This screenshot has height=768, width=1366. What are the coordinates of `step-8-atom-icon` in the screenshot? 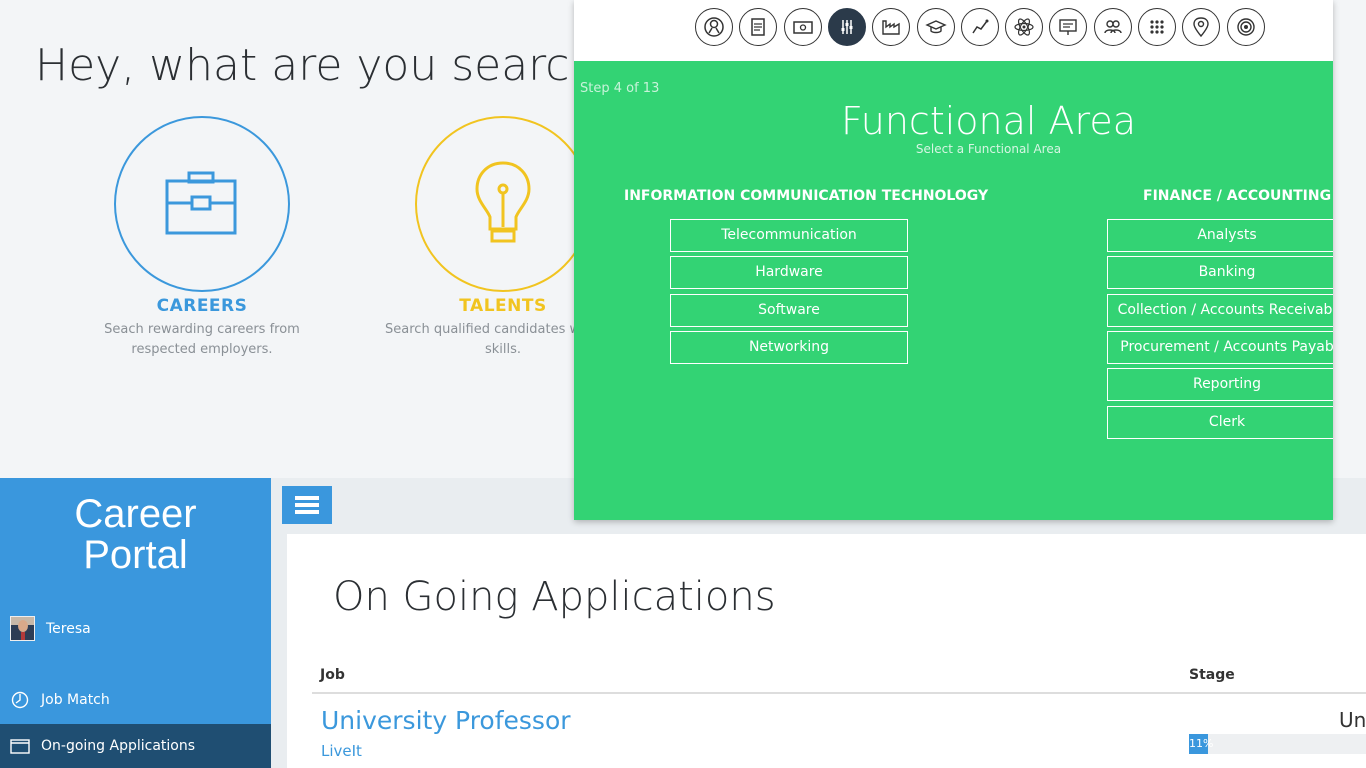 It's located at (1024, 27).